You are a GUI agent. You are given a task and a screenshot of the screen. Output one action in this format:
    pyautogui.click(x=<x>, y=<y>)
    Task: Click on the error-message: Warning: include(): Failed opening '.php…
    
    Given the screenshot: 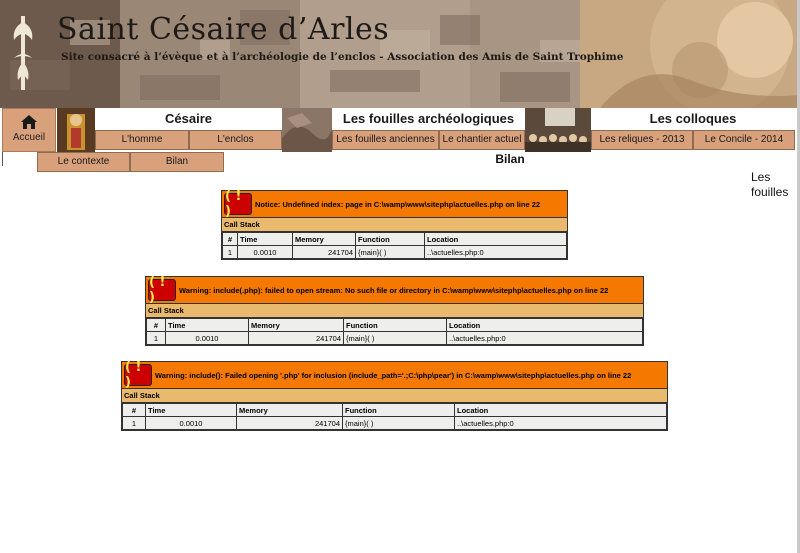 What is the action you would take?
    pyautogui.click(x=393, y=375)
    